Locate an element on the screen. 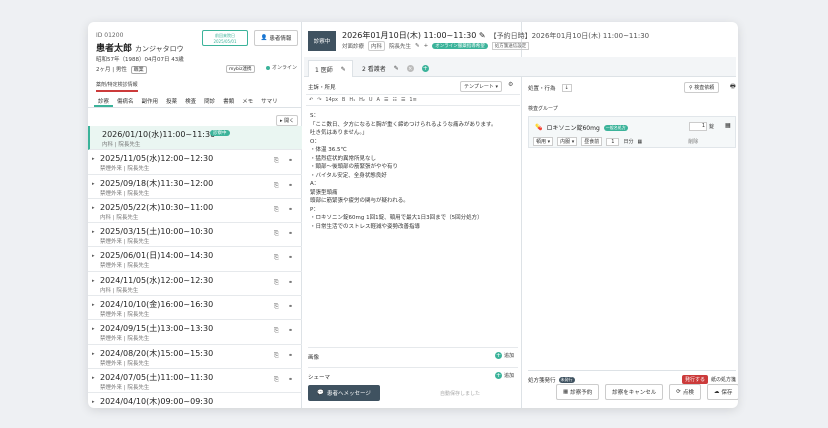 This screenshot has height=428, width=828. toolbar-button: ☷ is located at coordinates (394, 100).